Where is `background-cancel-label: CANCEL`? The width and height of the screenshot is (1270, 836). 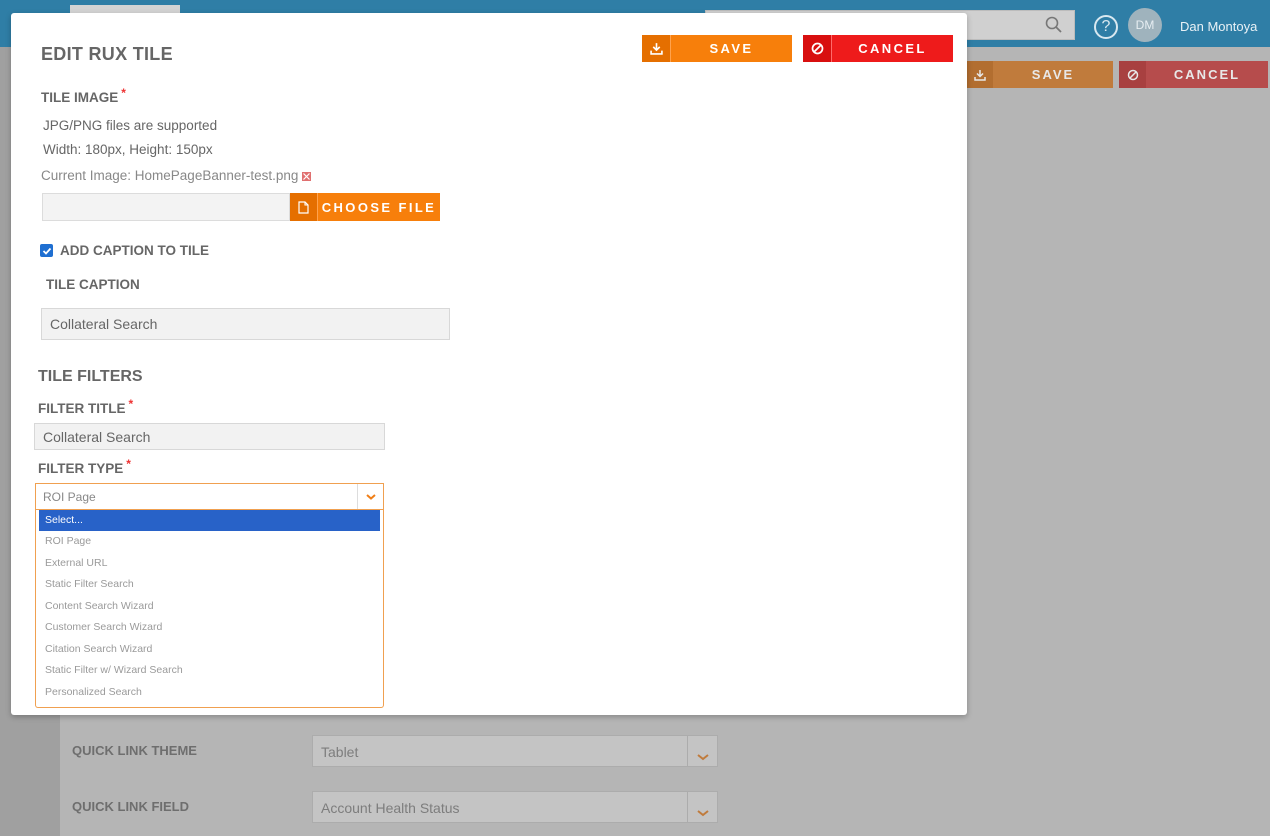 background-cancel-label: CANCEL is located at coordinates (1207, 74).